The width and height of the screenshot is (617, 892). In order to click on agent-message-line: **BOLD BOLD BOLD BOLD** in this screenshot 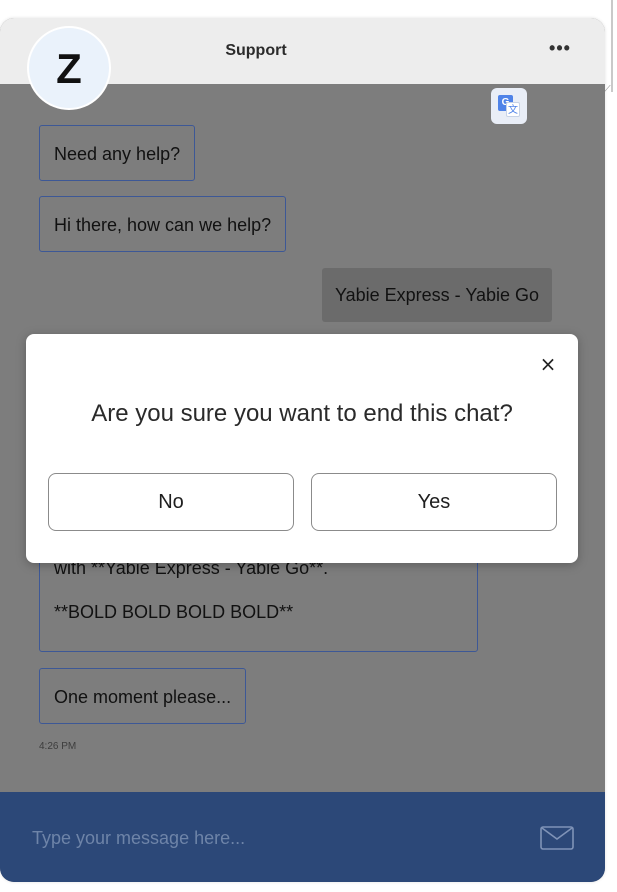, I will do `click(174, 612)`.